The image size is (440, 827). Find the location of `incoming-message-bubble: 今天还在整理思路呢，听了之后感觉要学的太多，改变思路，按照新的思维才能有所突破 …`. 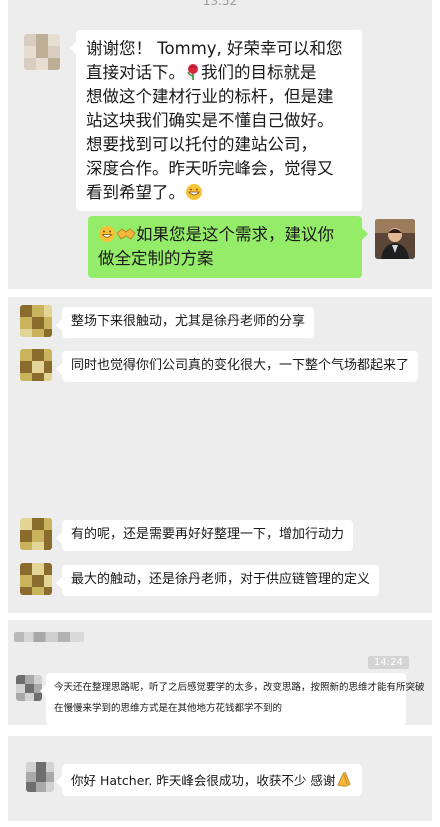

incoming-message-bubble: 今天还在整理思路呢，听了之后感觉要学的太多，改变思路，按照新的思维才能有所突破 … is located at coordinates (232, 699).